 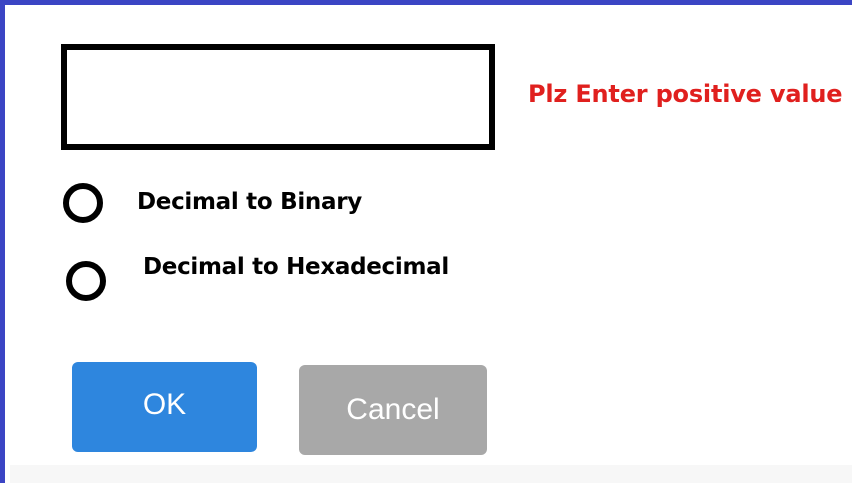 I want to click on validation-error-message: Plz Enter positive value, so click(x=685, y=94).